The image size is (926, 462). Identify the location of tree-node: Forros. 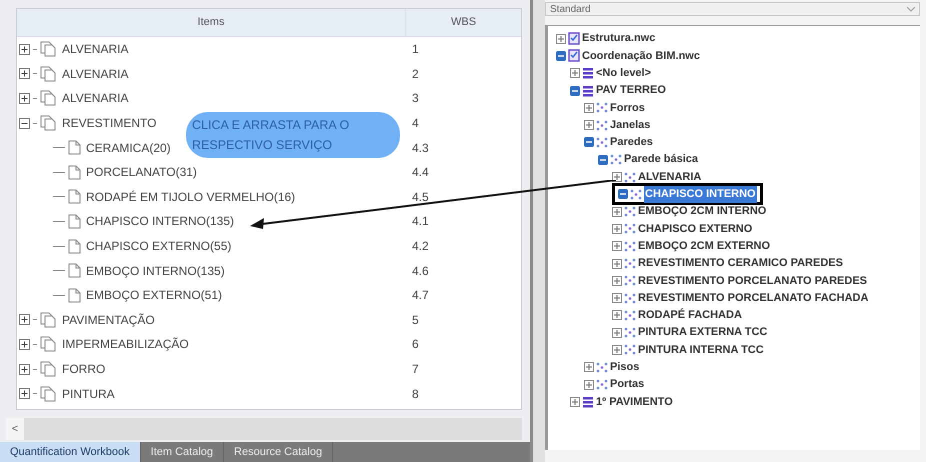
(614, 108).